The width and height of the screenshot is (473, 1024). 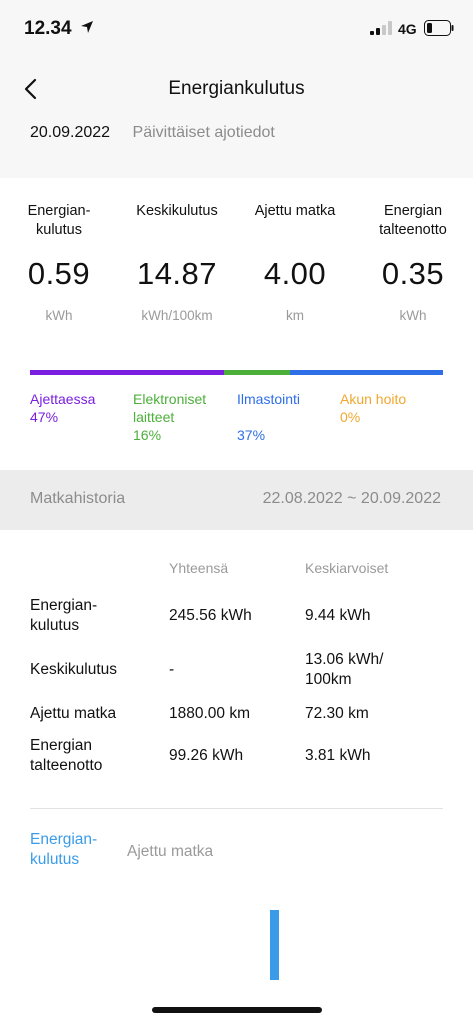 I want to click on legend-electronics: Elektroniset laitteet 16%, so click(x=169, y=417).